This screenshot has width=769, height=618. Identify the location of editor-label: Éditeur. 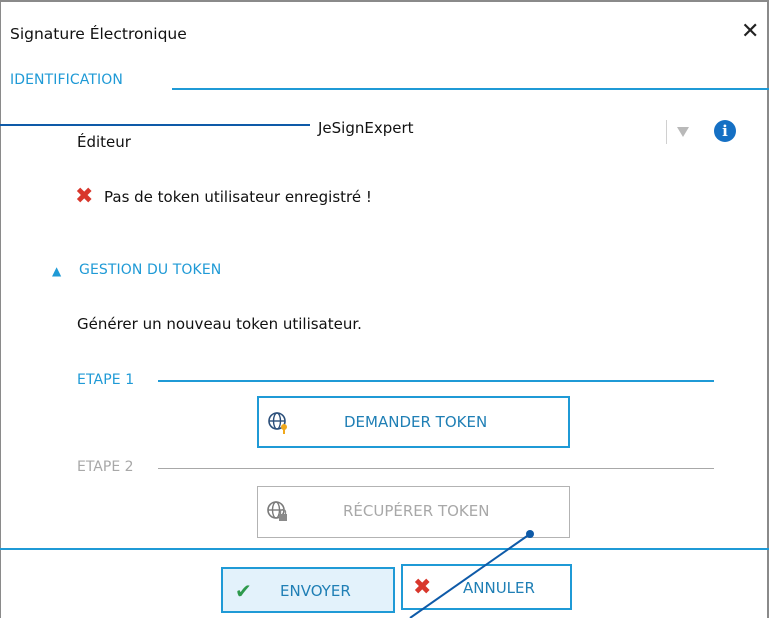
(104, 142).